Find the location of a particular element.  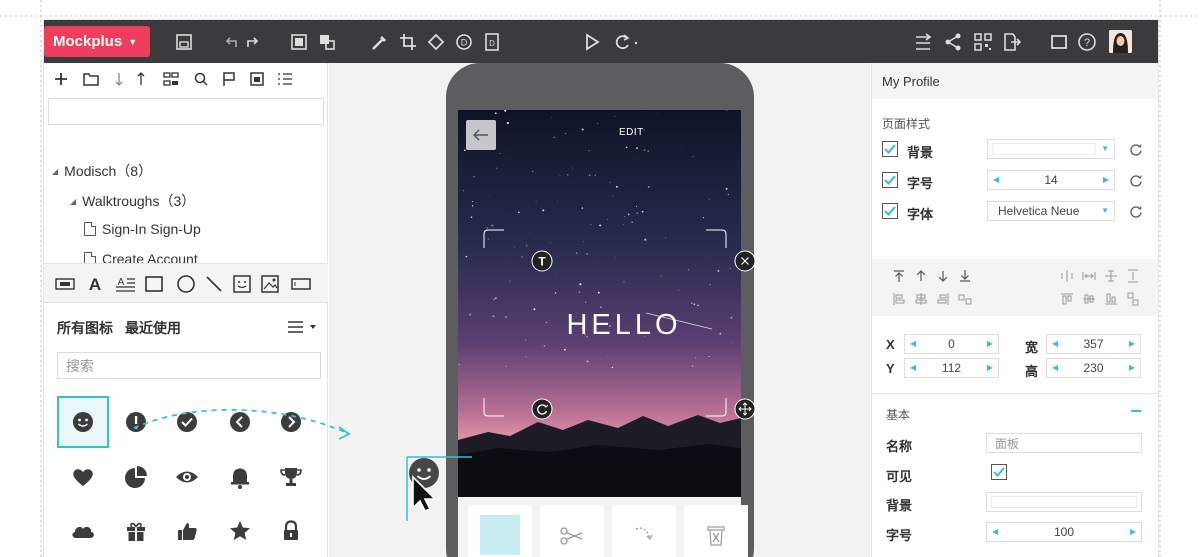

move-icon is located at coordinates (745, 409).